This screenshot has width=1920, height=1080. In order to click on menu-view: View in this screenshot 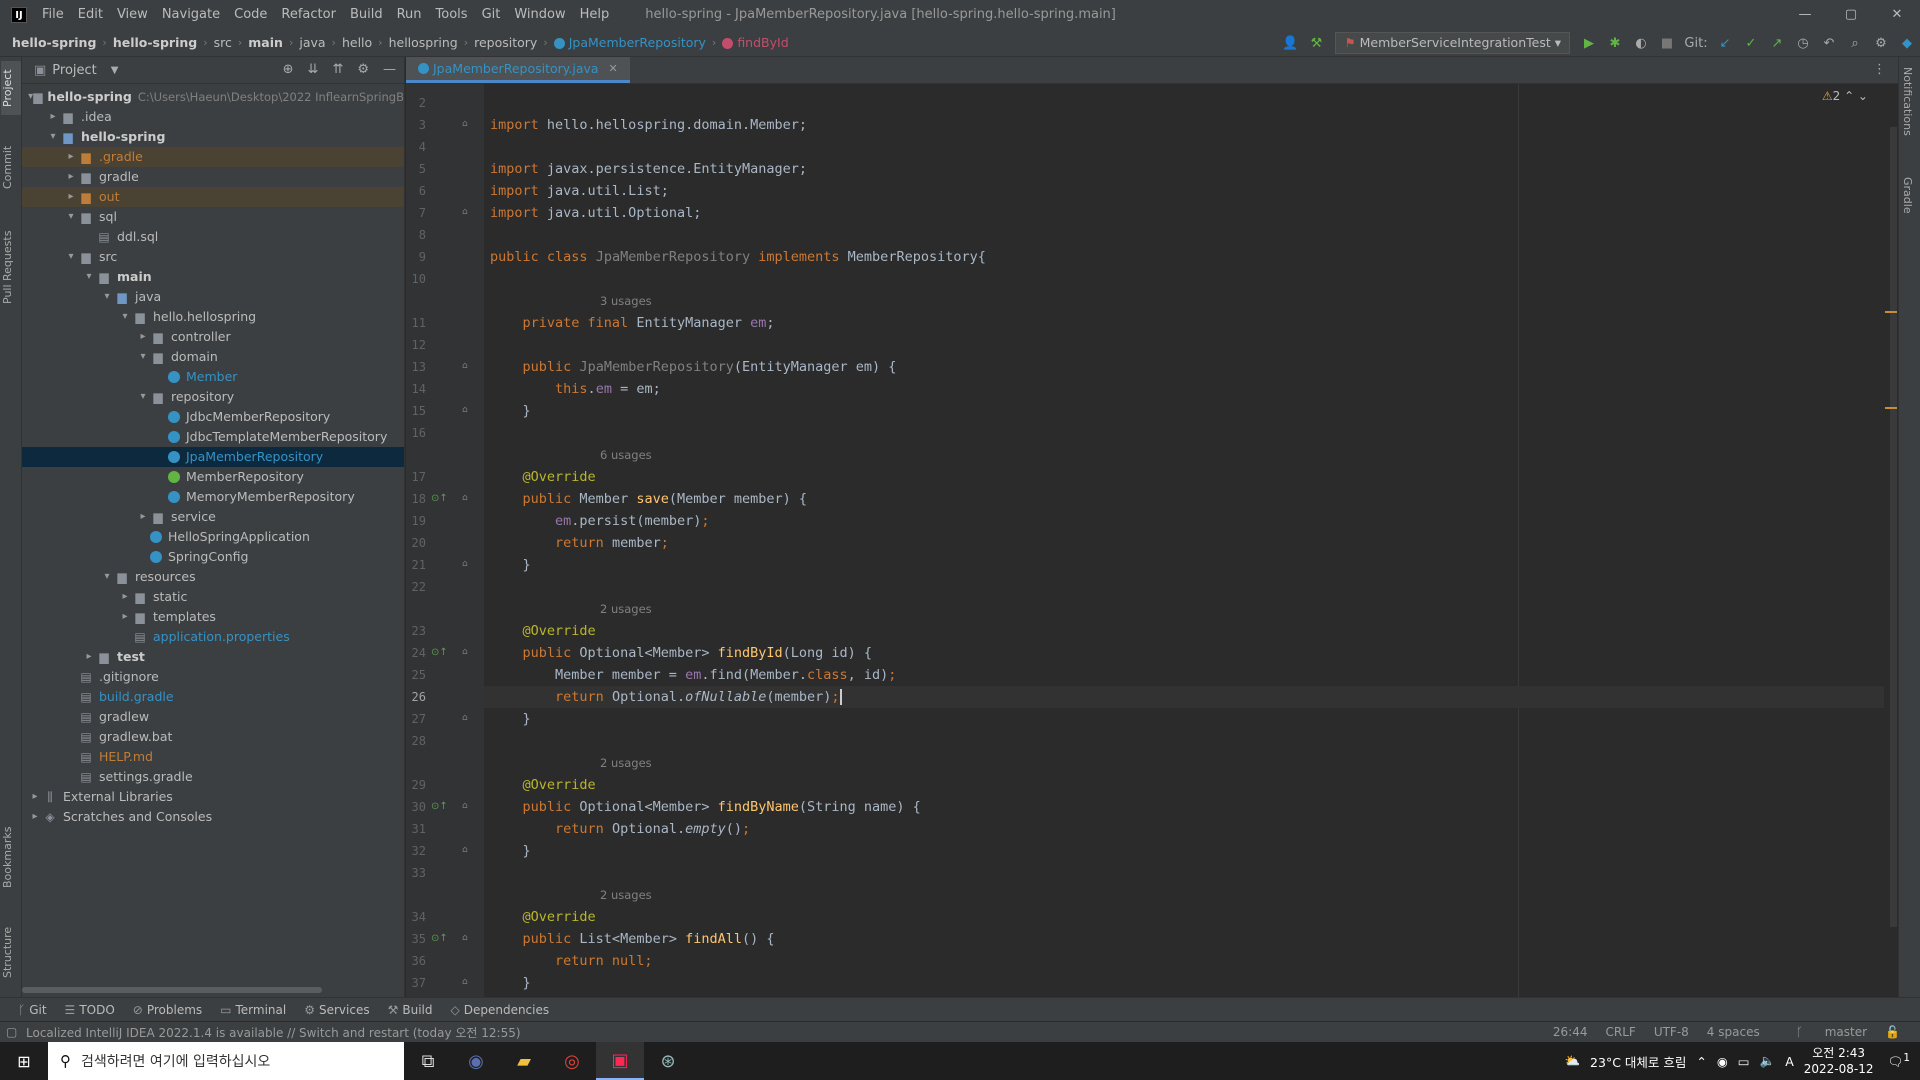, I will do `click(132, 14)`.